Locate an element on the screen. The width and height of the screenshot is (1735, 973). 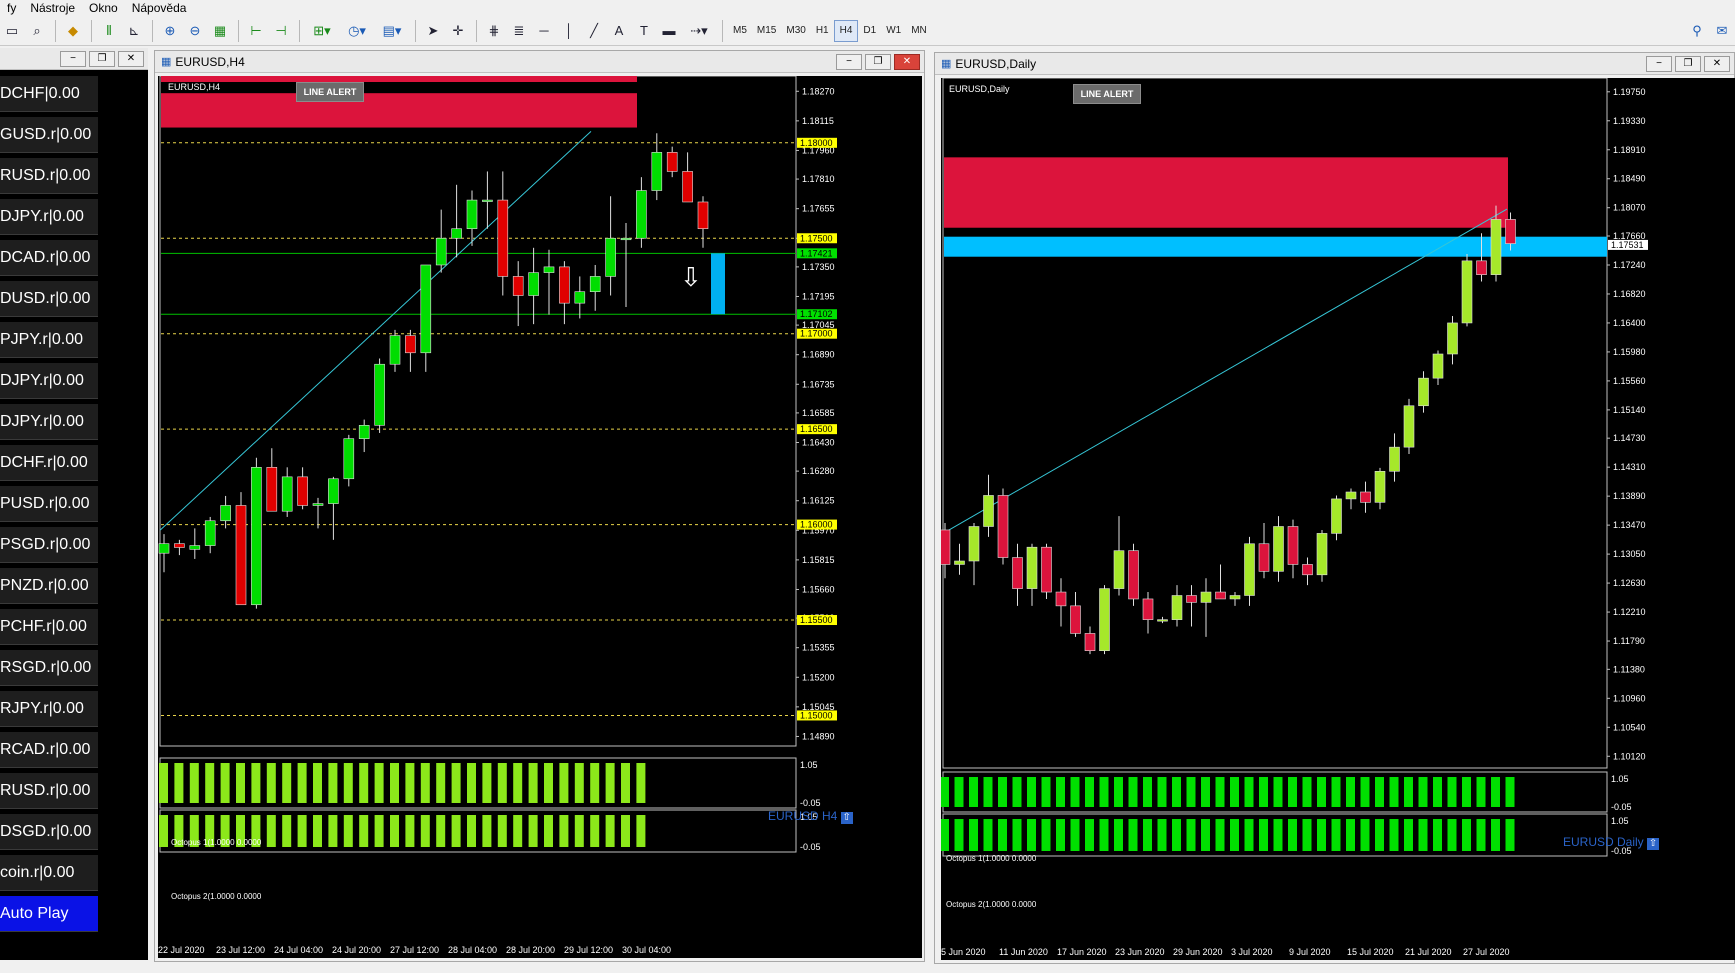
price-tick-label: 1.17195 is located at coordinates (818, 296).